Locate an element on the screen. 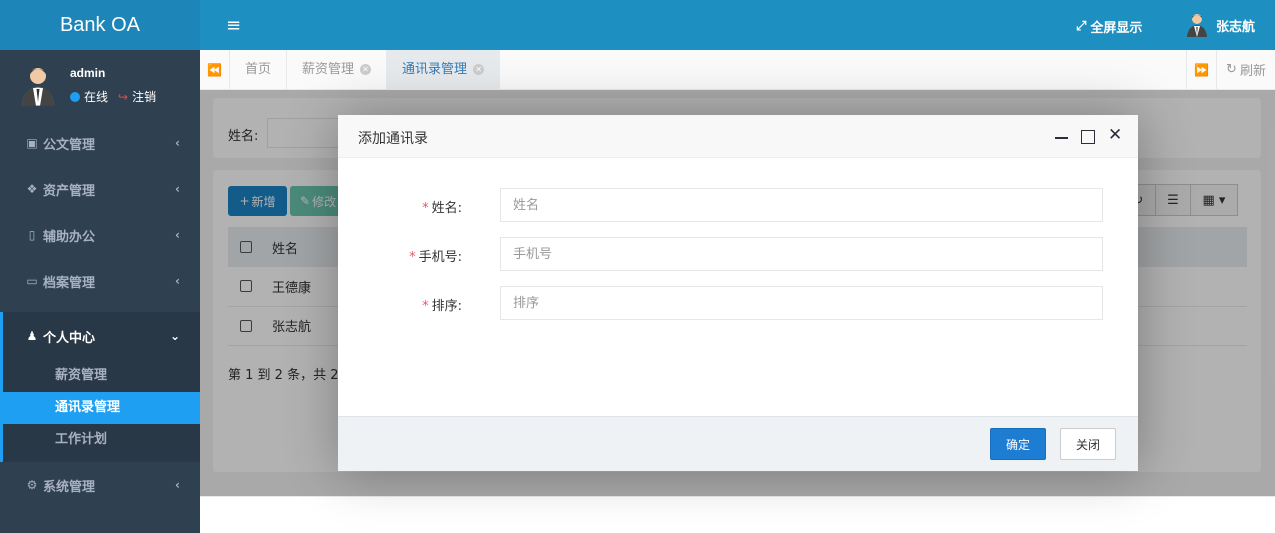  sort-field-label: * 排序: is located at coordinates (442, 306).